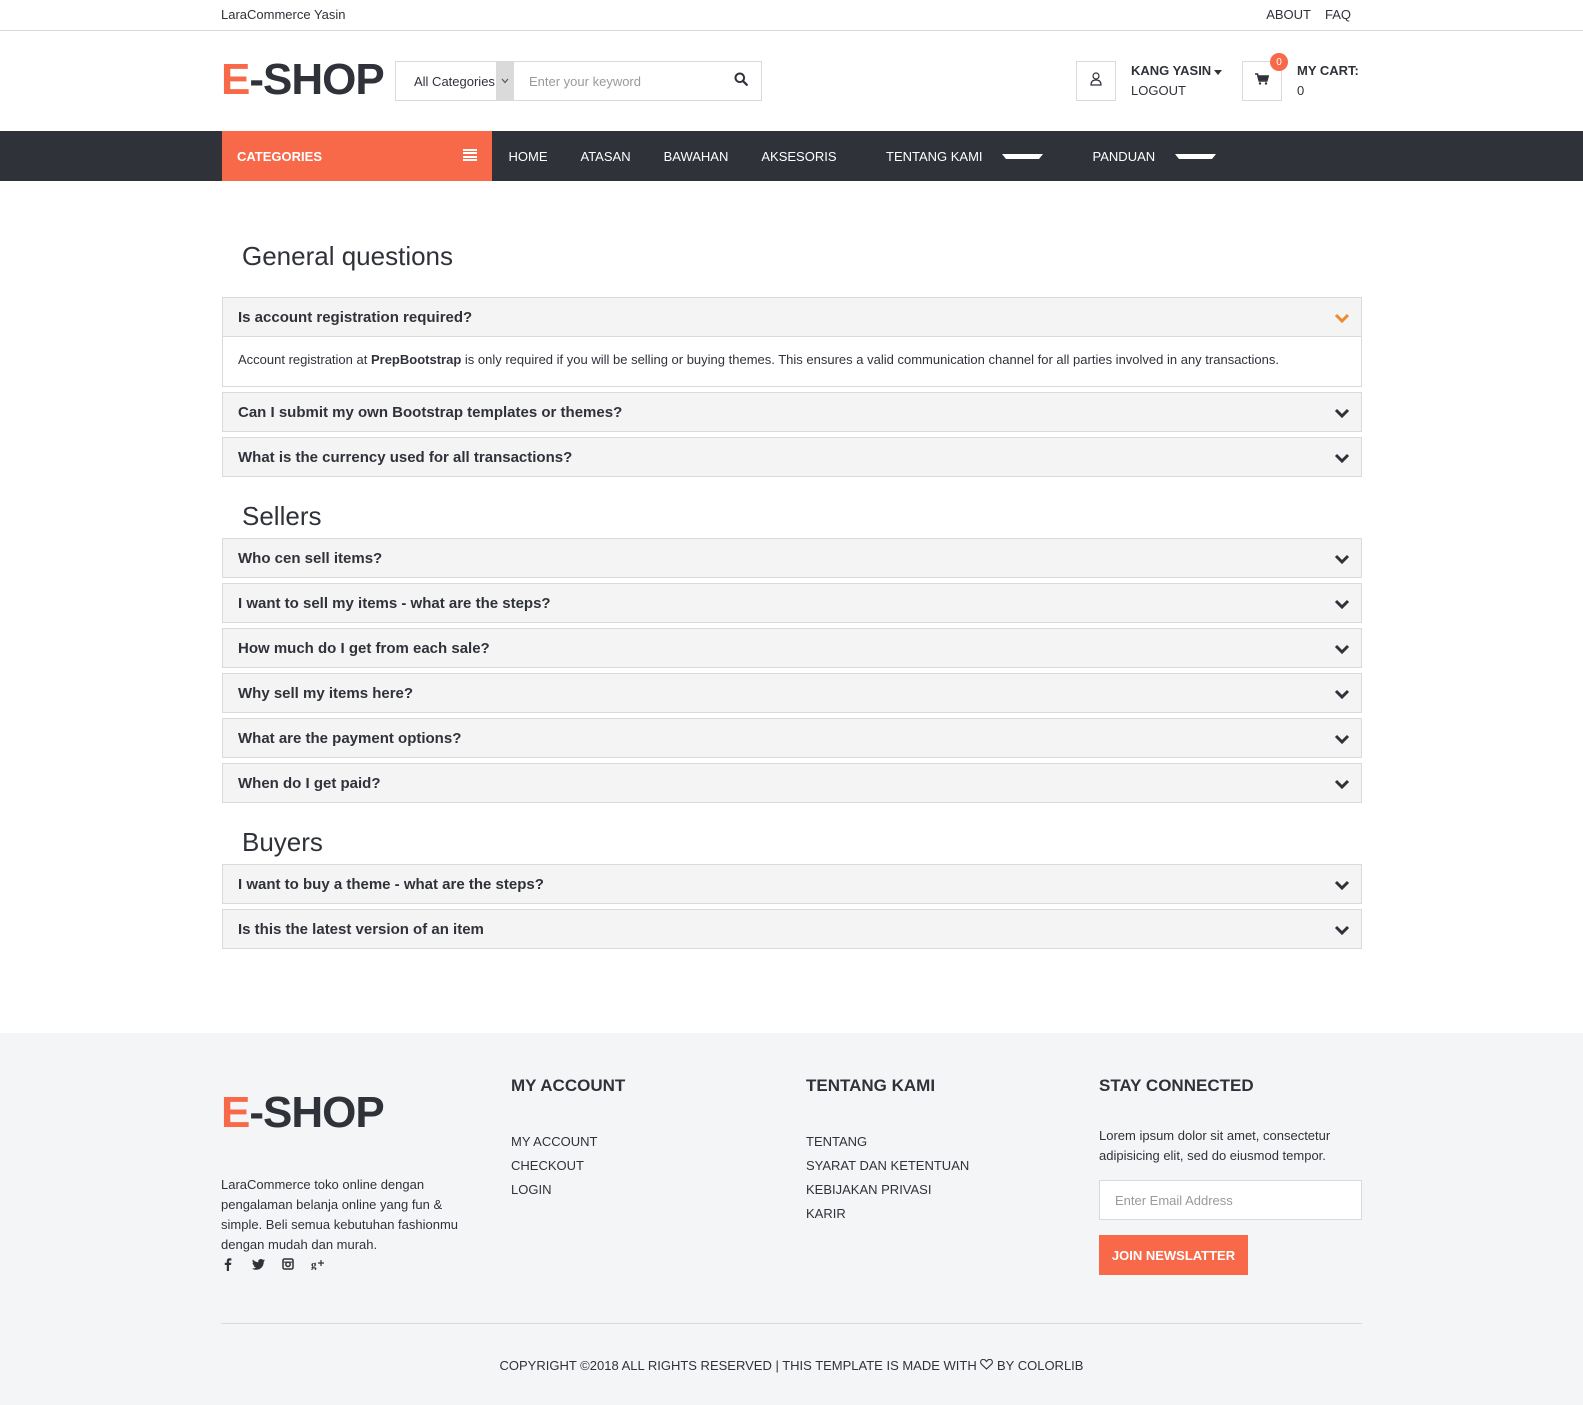 The image size is (1583, 1405). Describe the element at coordinates (228, 1264) in the screenshot. I see `facebook-icon` at that location.